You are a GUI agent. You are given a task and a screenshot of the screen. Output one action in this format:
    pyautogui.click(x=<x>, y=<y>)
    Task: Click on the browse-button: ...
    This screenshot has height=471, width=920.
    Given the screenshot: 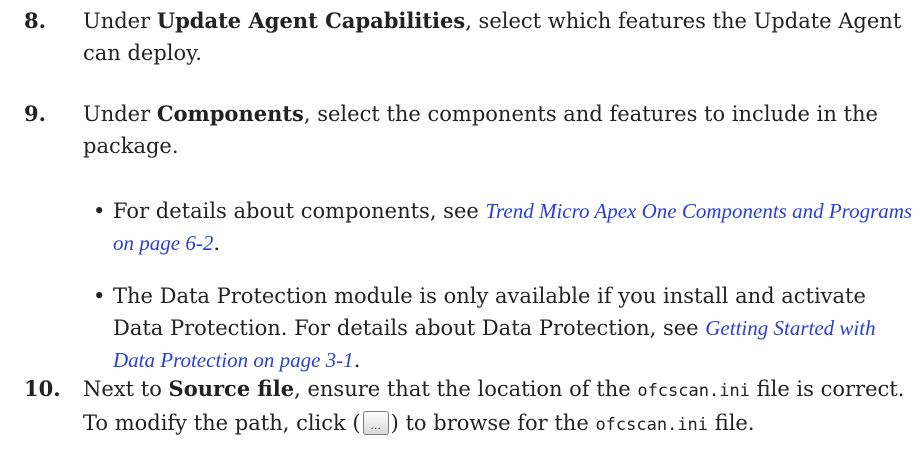 What is the action you would take?
    pyautogui.click(x=375, y=422)
    